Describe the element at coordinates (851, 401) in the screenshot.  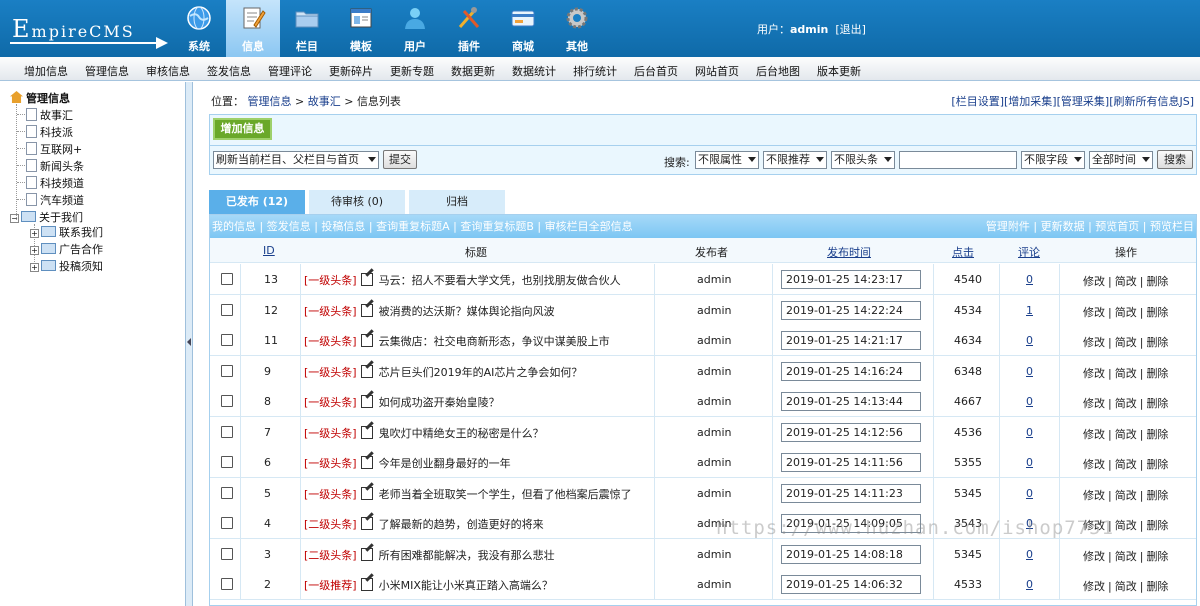
I see `row-time-field: 2019-01-25 14:13:44` at that location.